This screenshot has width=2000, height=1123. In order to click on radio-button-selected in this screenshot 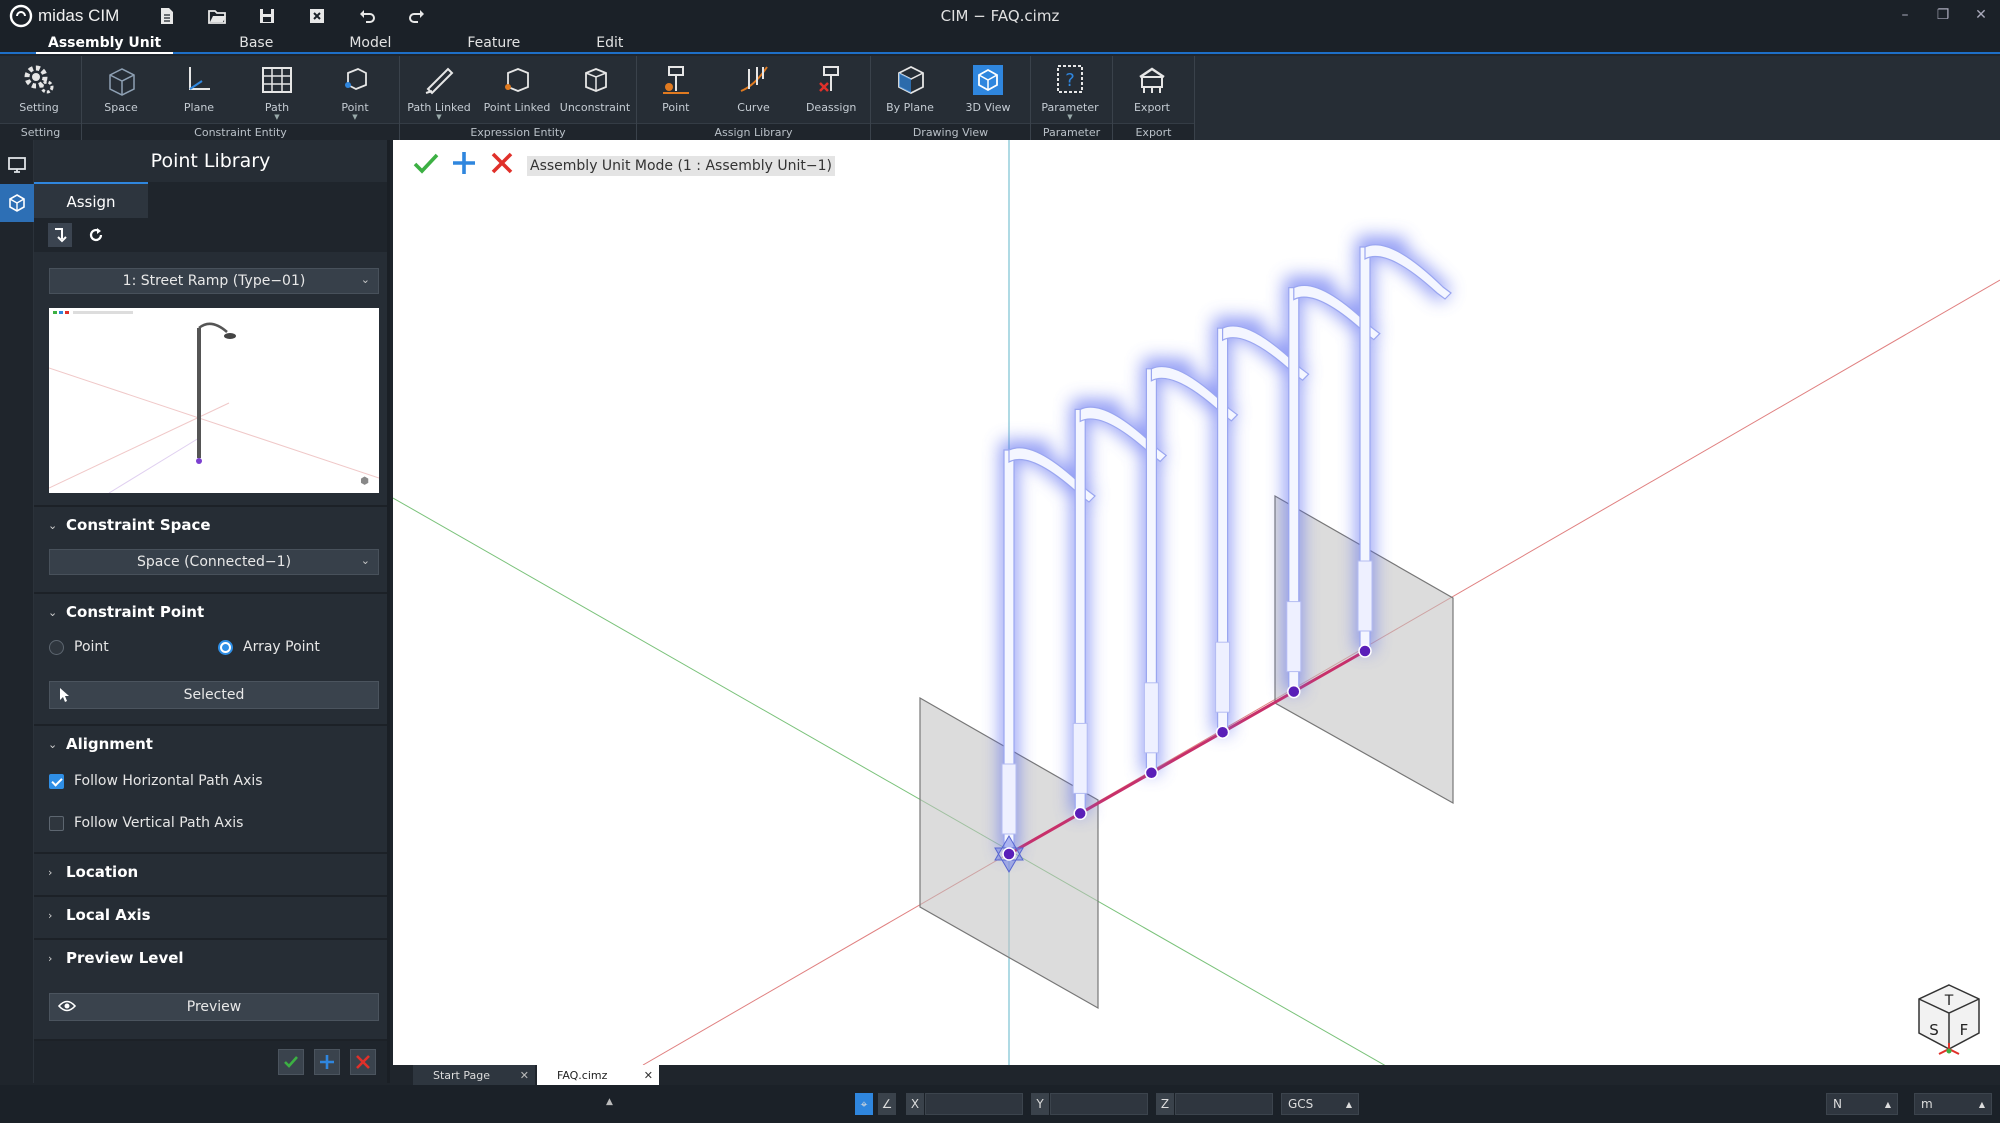, I will do `click(225, 647)`.